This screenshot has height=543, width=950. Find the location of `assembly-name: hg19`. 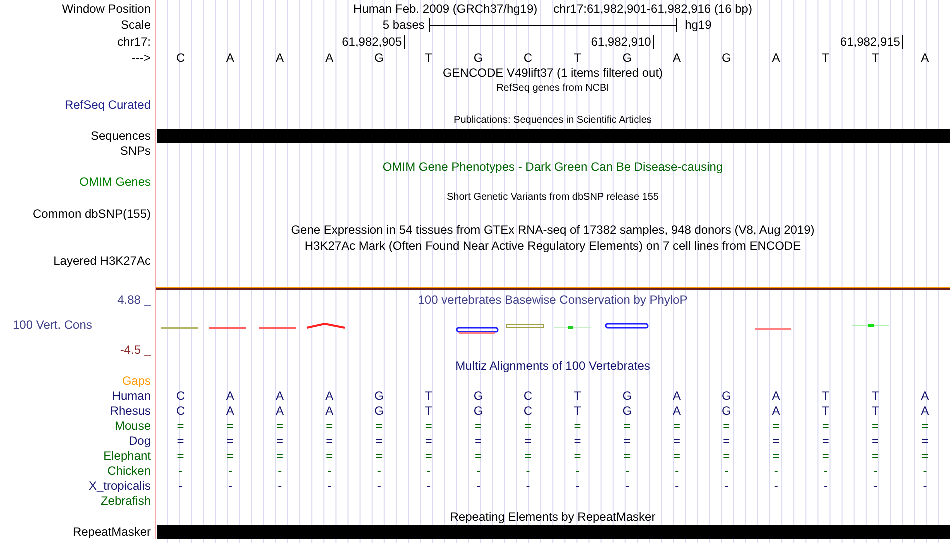

assembly-name: hg19 is located at coordinates (698, 25).